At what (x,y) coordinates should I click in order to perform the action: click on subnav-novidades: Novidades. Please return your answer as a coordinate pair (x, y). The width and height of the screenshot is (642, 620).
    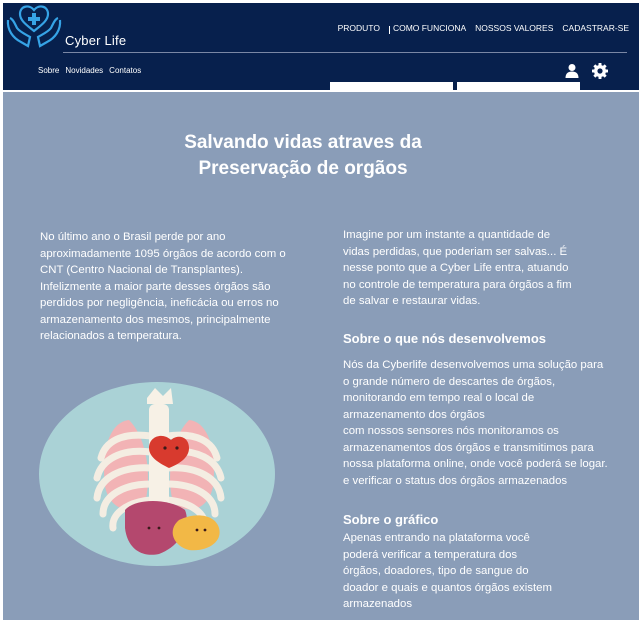
    Looking at the image, I should click on (84, 70).